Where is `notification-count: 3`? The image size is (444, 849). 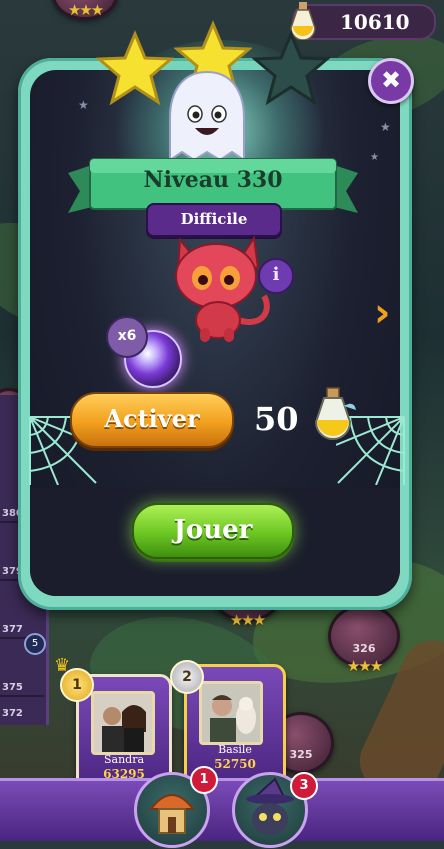 notification-count: 3 is located at coordinates (304, 785).